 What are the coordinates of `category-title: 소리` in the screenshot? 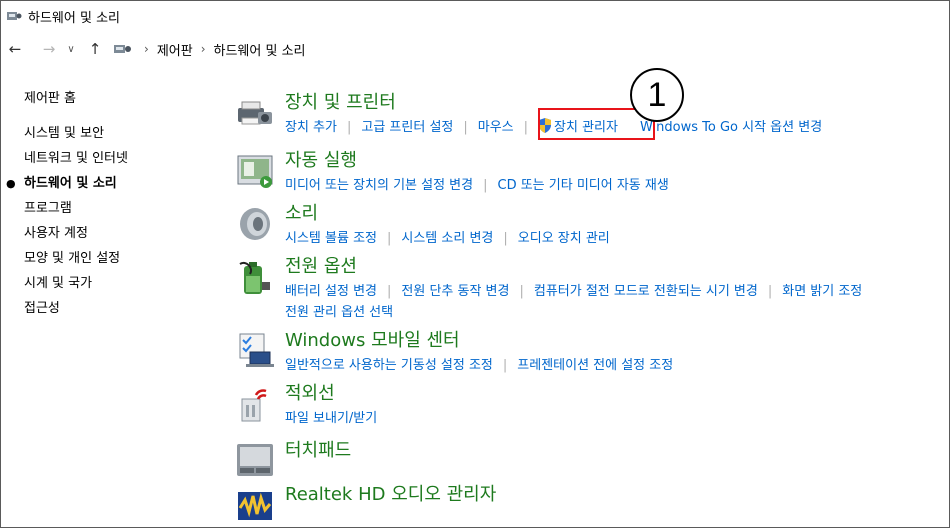 It's located at (301, 212).